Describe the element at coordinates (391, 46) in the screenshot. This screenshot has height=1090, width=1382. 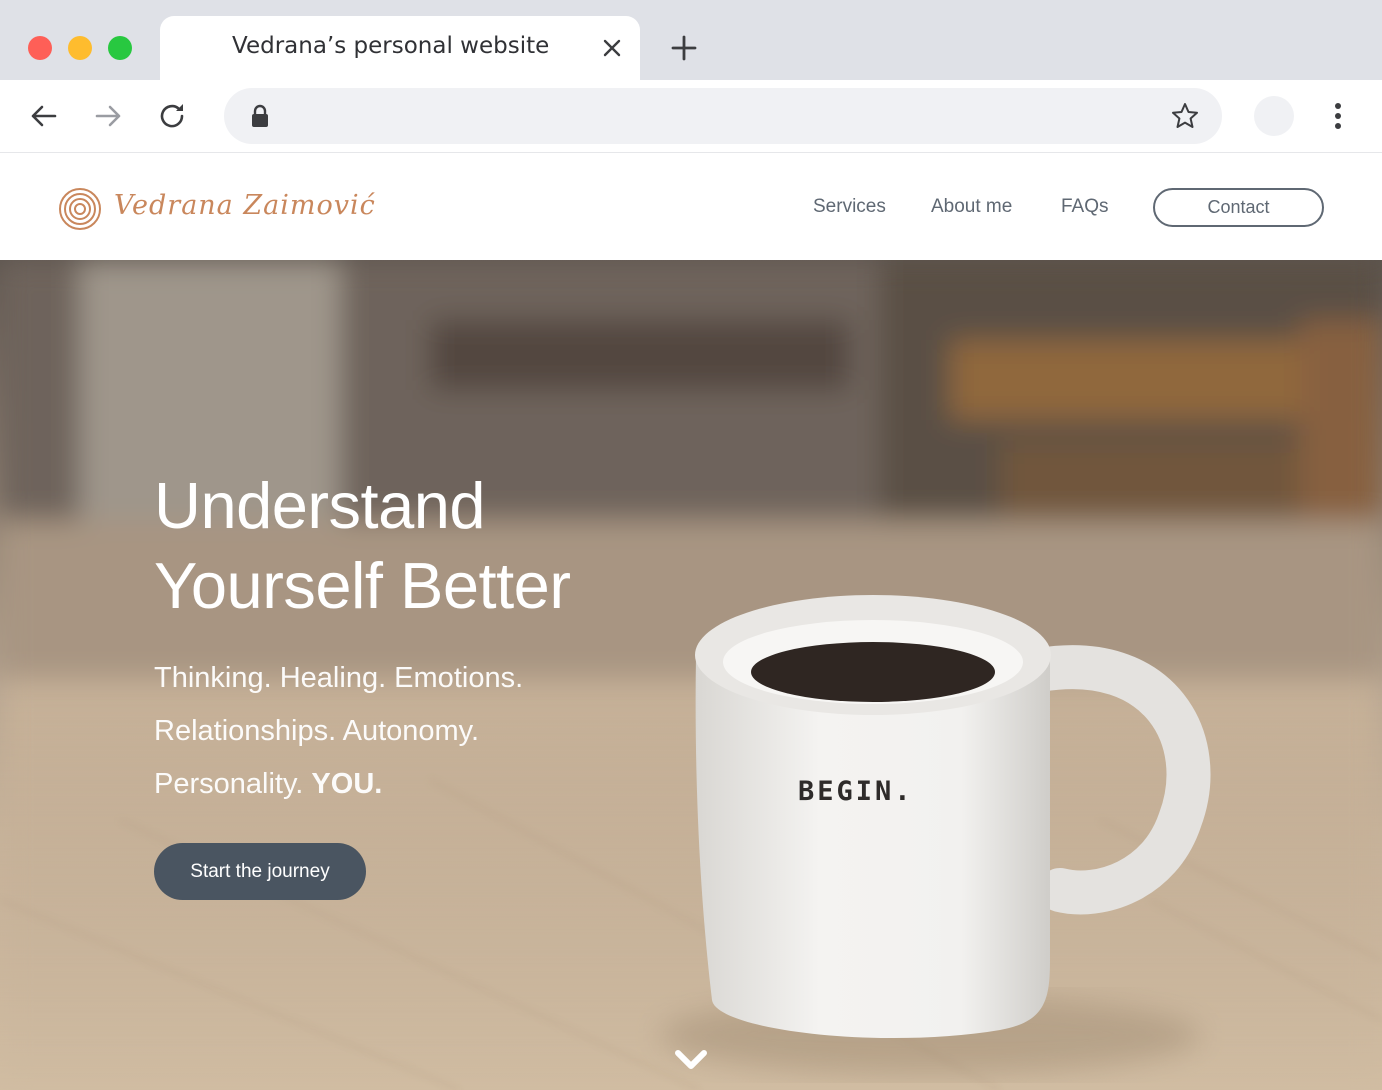
I see `tab-title: Vedrana’s personal website` at that location.